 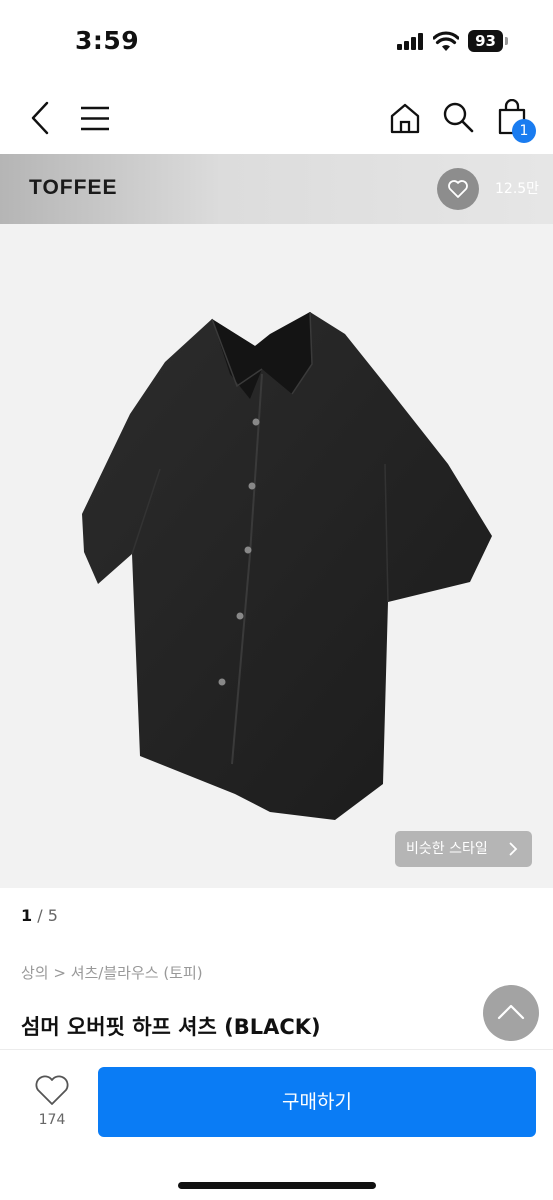 I want to click on scroll-to-top-button, so click(x=511, y=1013).